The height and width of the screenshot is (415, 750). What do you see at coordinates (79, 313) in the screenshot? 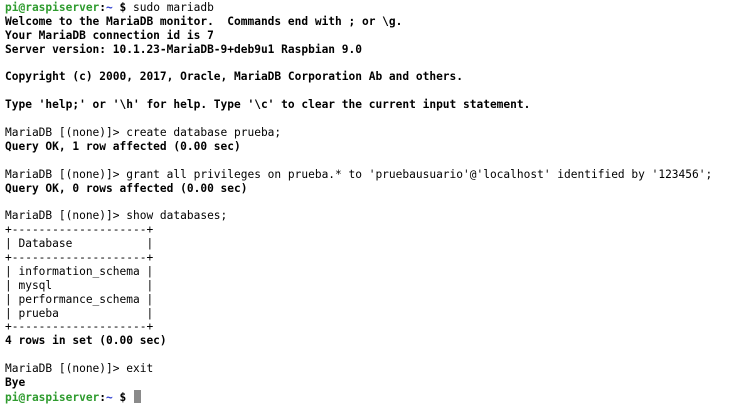
I see `output-line: | prueba |` at bounding box center [79, 313].